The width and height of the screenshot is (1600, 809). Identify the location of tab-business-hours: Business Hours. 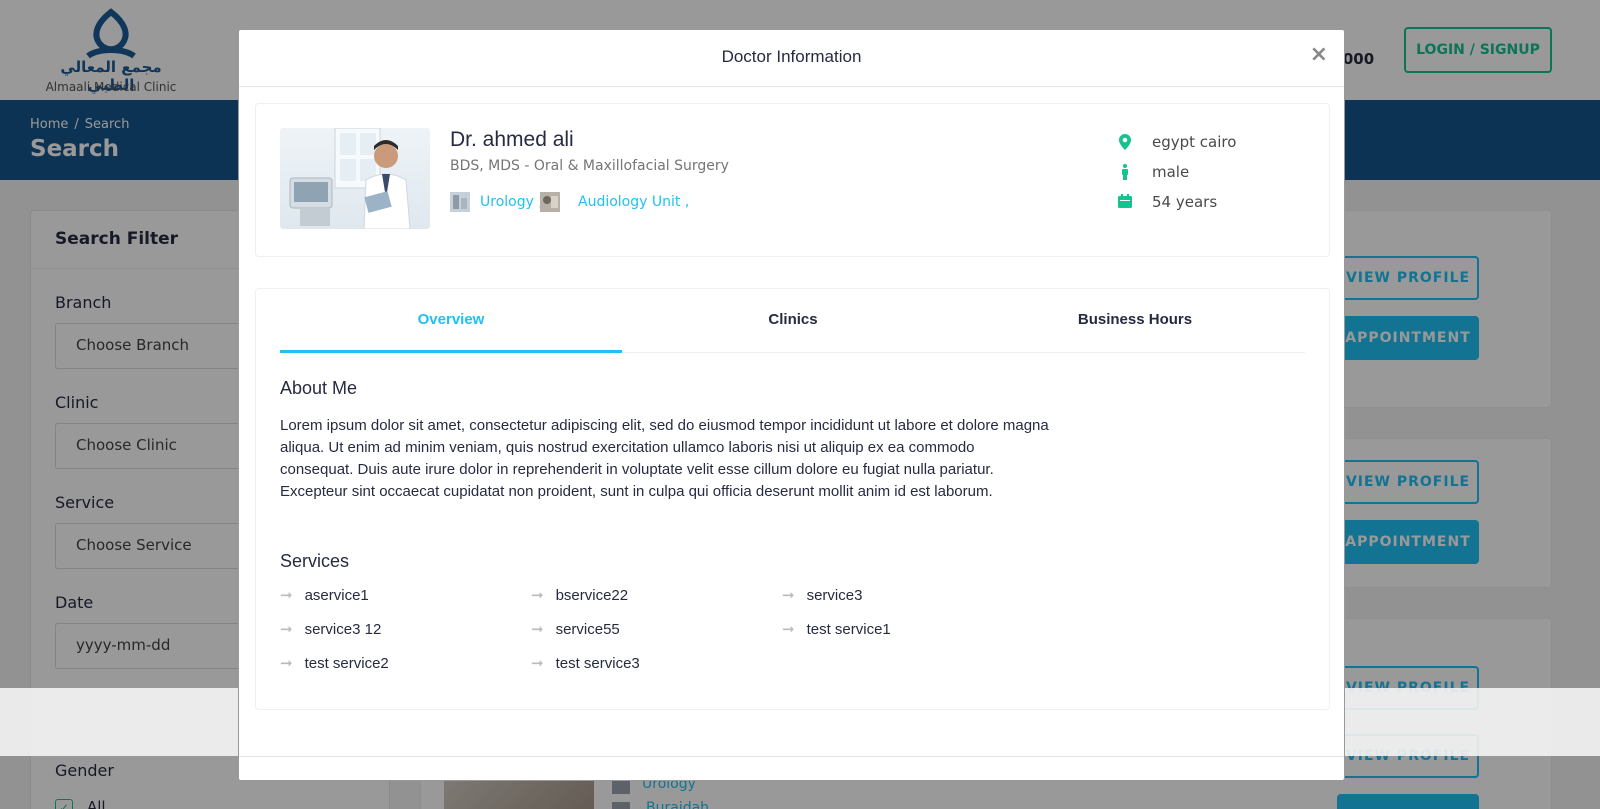
(1135, 319).